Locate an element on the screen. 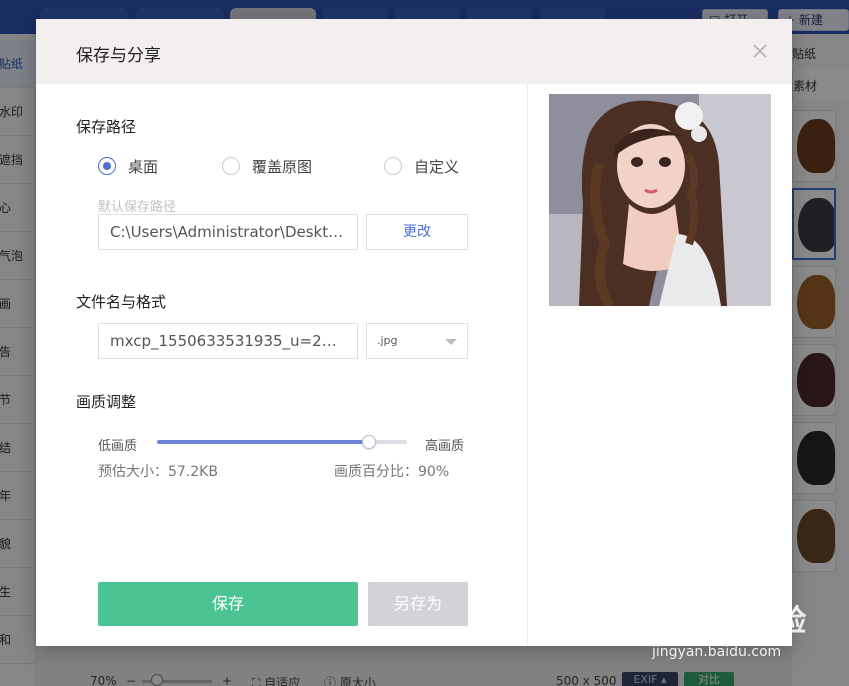 The image size is (849, 686). close-icon is located at coordinates (760, 51).